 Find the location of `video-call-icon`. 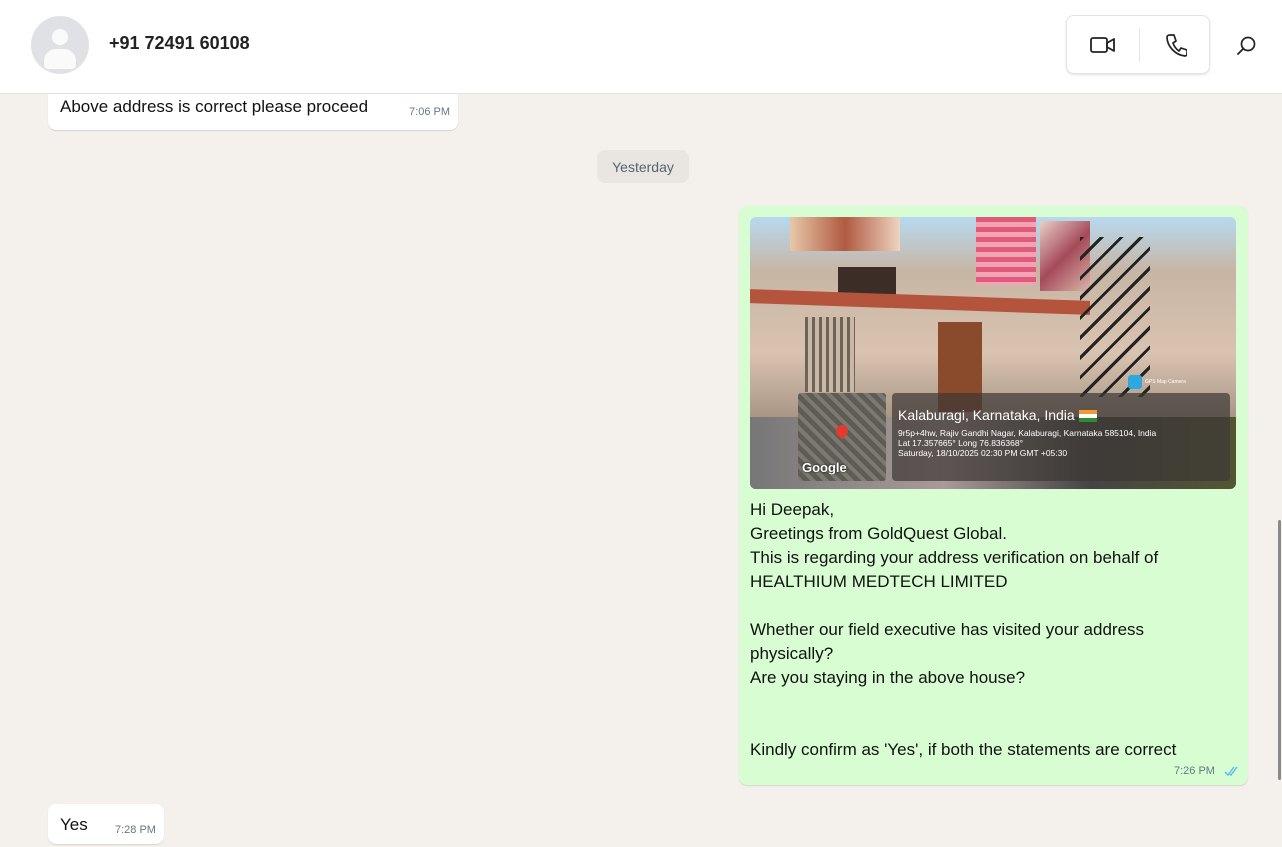

video-call-icon is located at coordinates (1102, 44).